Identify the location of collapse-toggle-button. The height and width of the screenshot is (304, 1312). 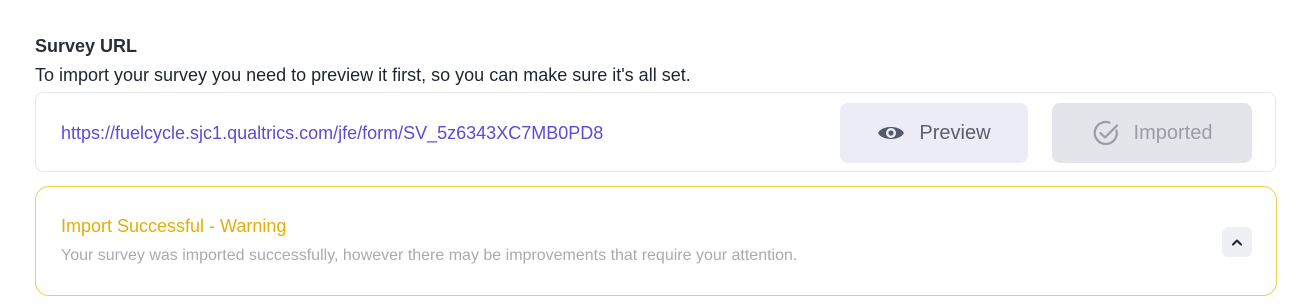
(1237, 242).